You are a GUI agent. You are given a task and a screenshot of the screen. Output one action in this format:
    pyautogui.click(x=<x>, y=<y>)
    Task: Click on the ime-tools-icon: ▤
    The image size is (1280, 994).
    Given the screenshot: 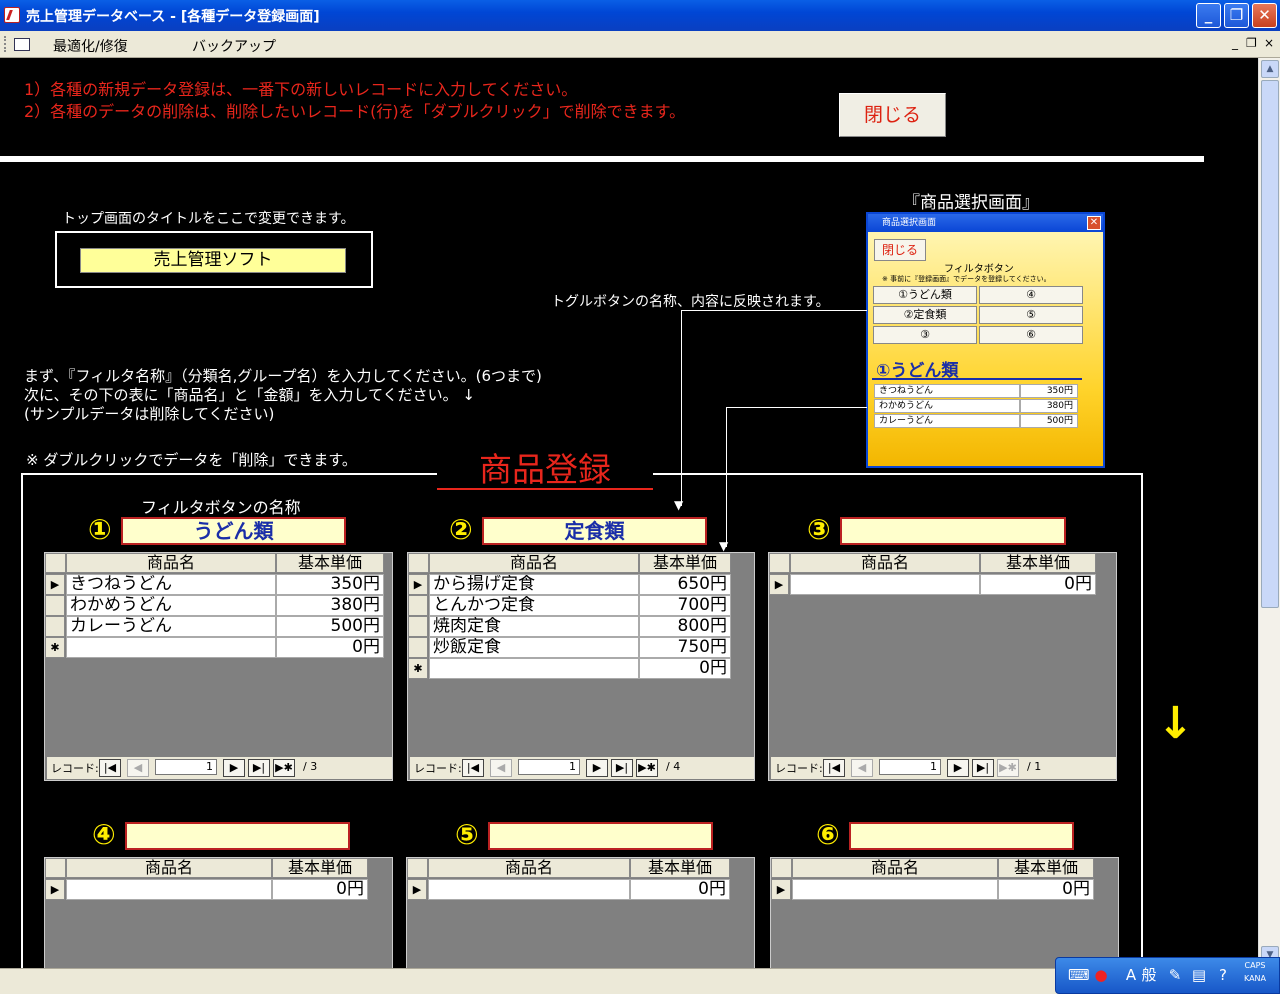 What is the action you would take?
    pyautogui.click(x=1199, y=975)
    